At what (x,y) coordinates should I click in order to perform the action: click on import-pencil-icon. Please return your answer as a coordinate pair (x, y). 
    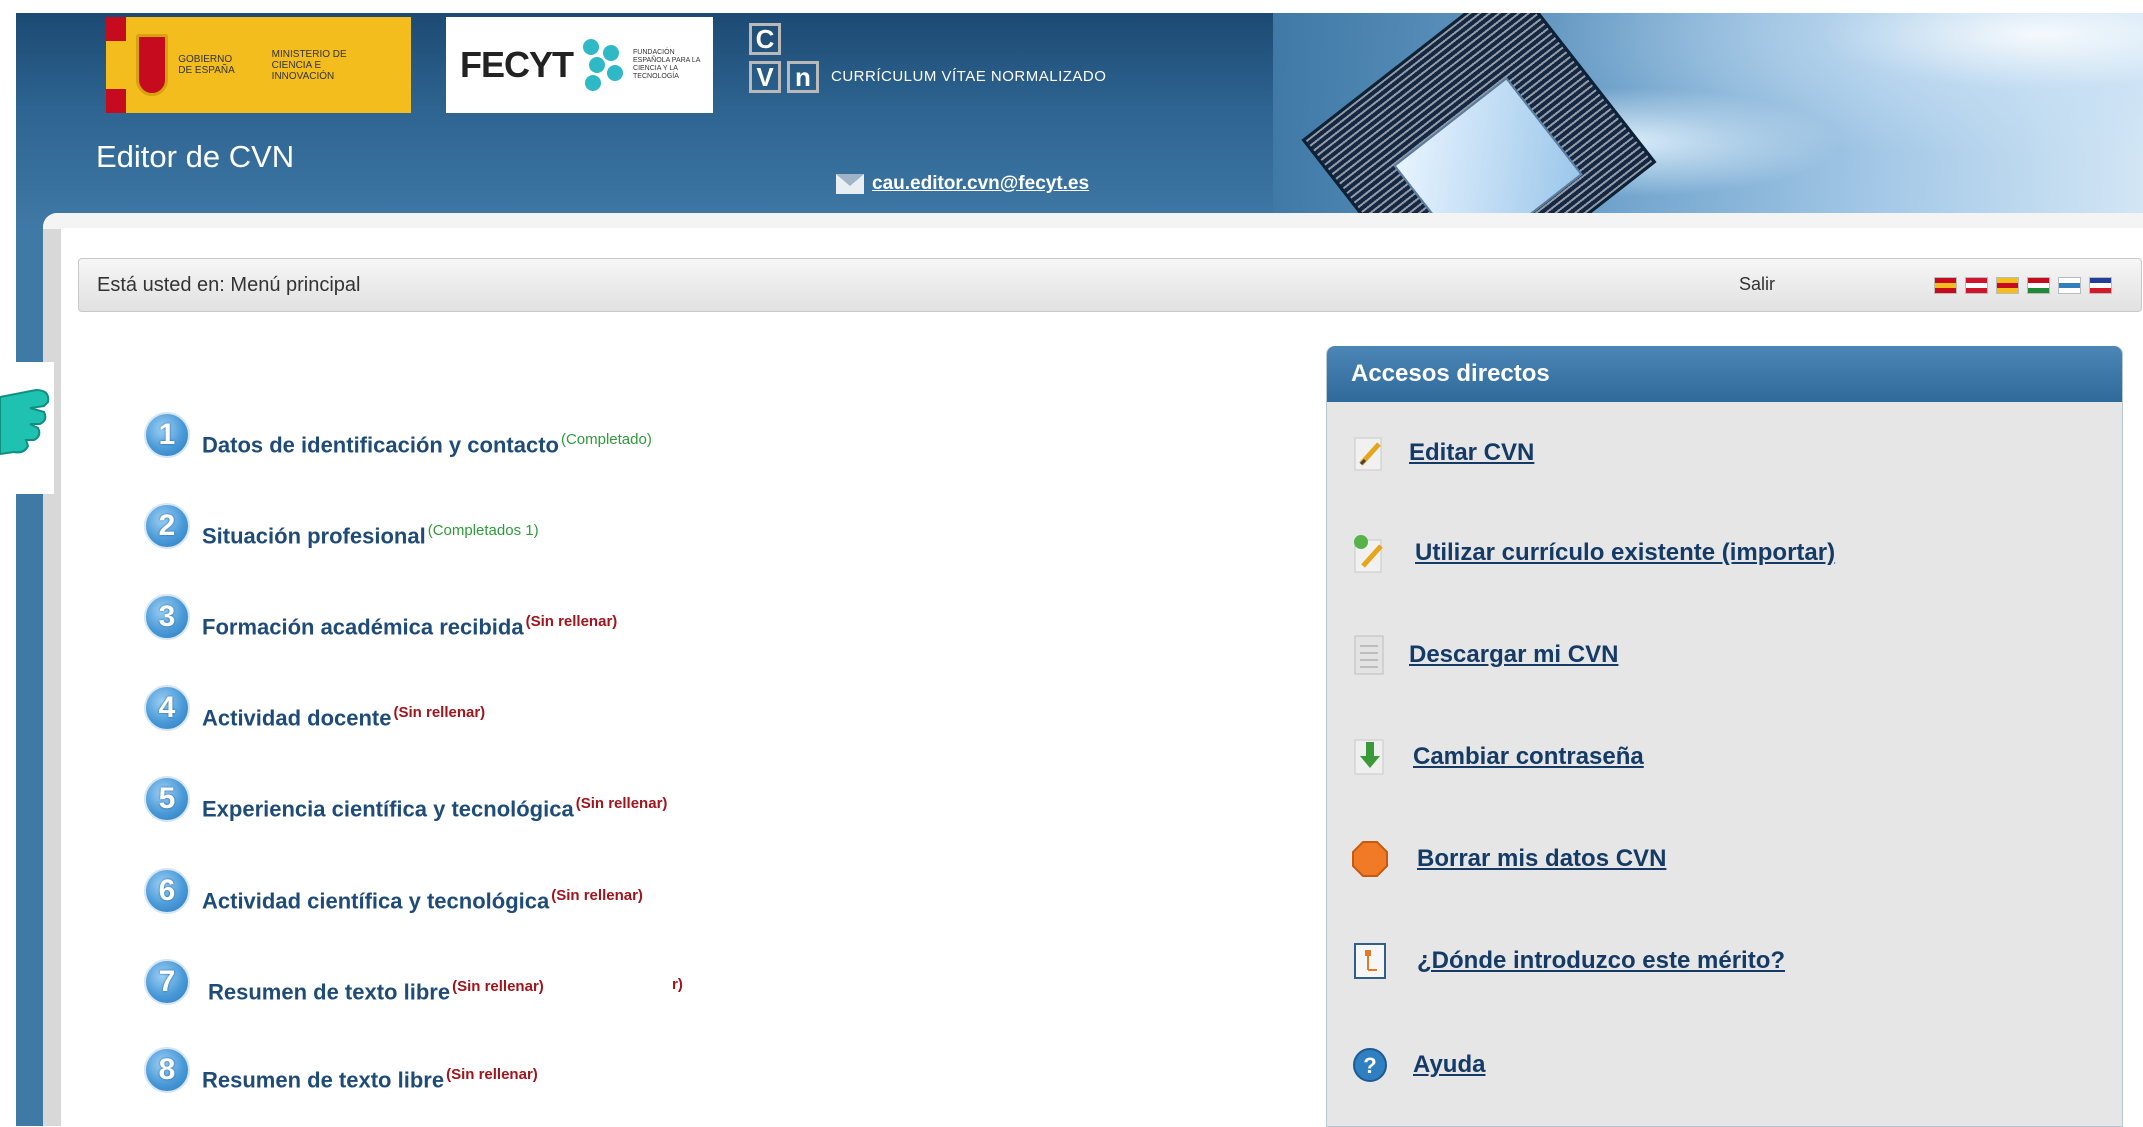
    Looking at the image, I should click on (1370, 553).